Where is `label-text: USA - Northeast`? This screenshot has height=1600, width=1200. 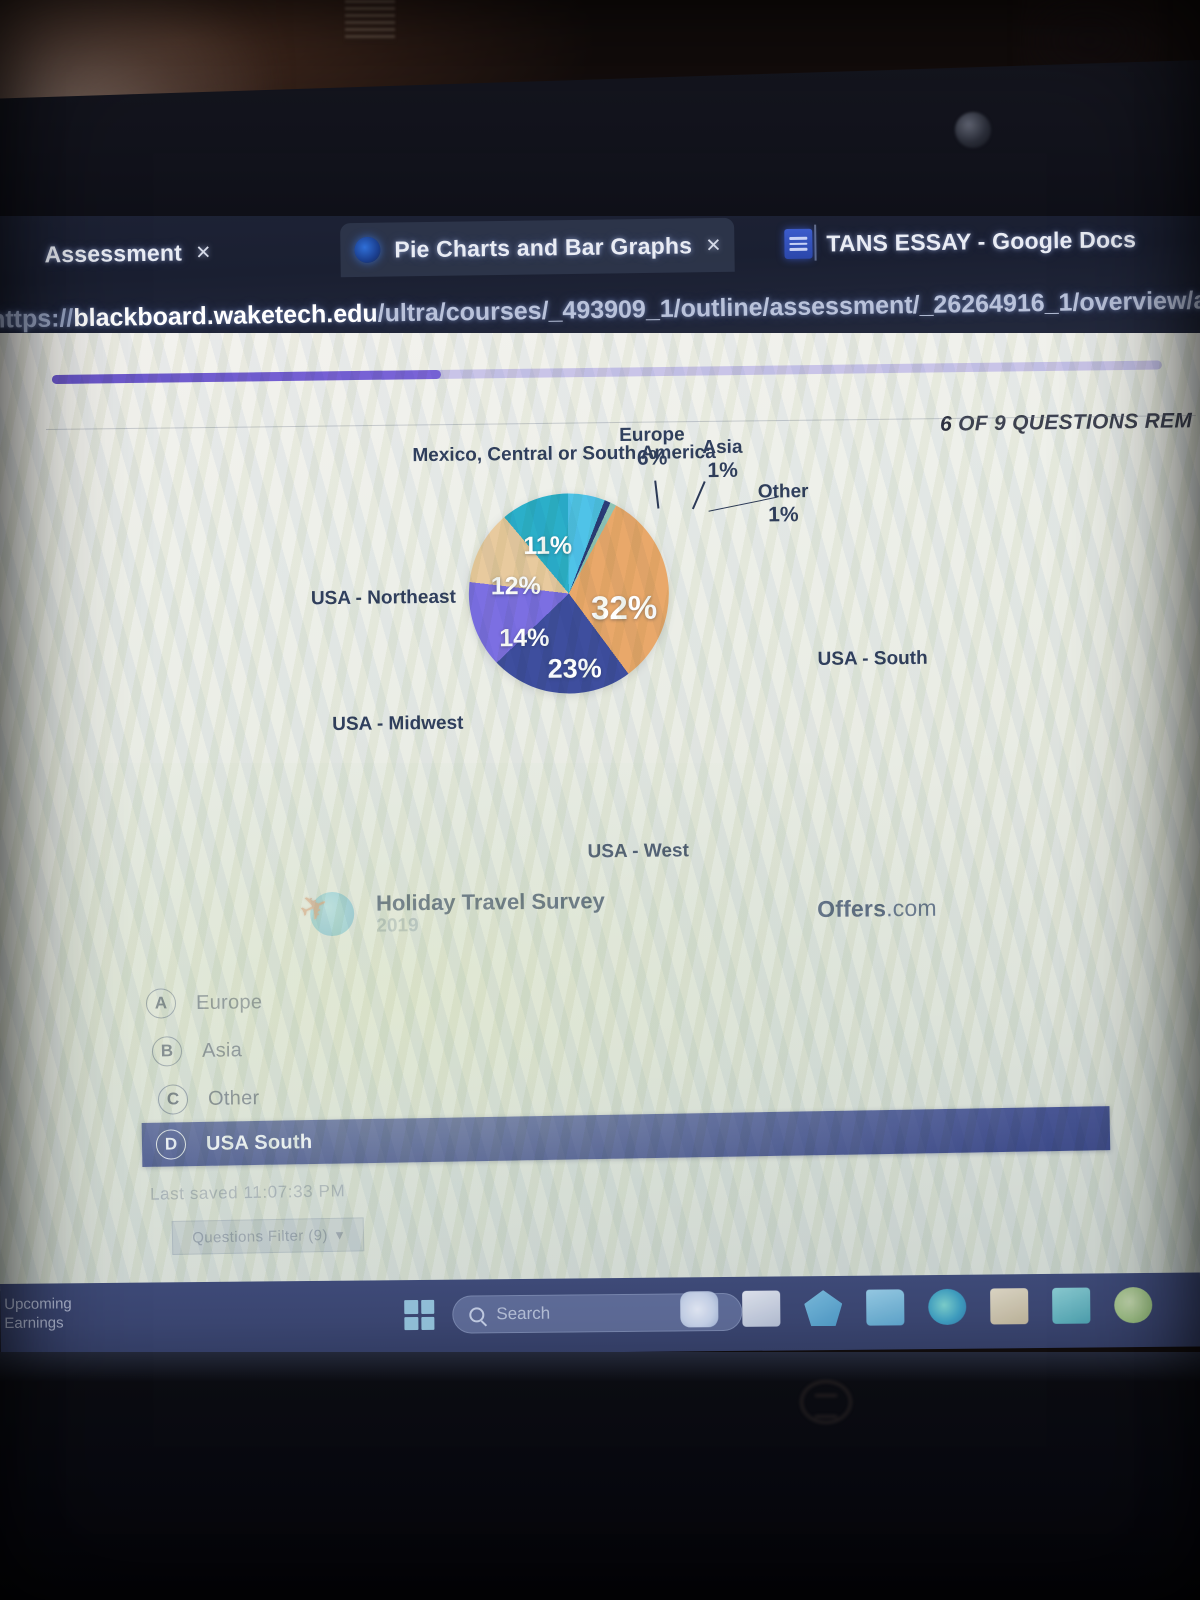
label-text: USA - Northeast is located at coordinates (383, 598).